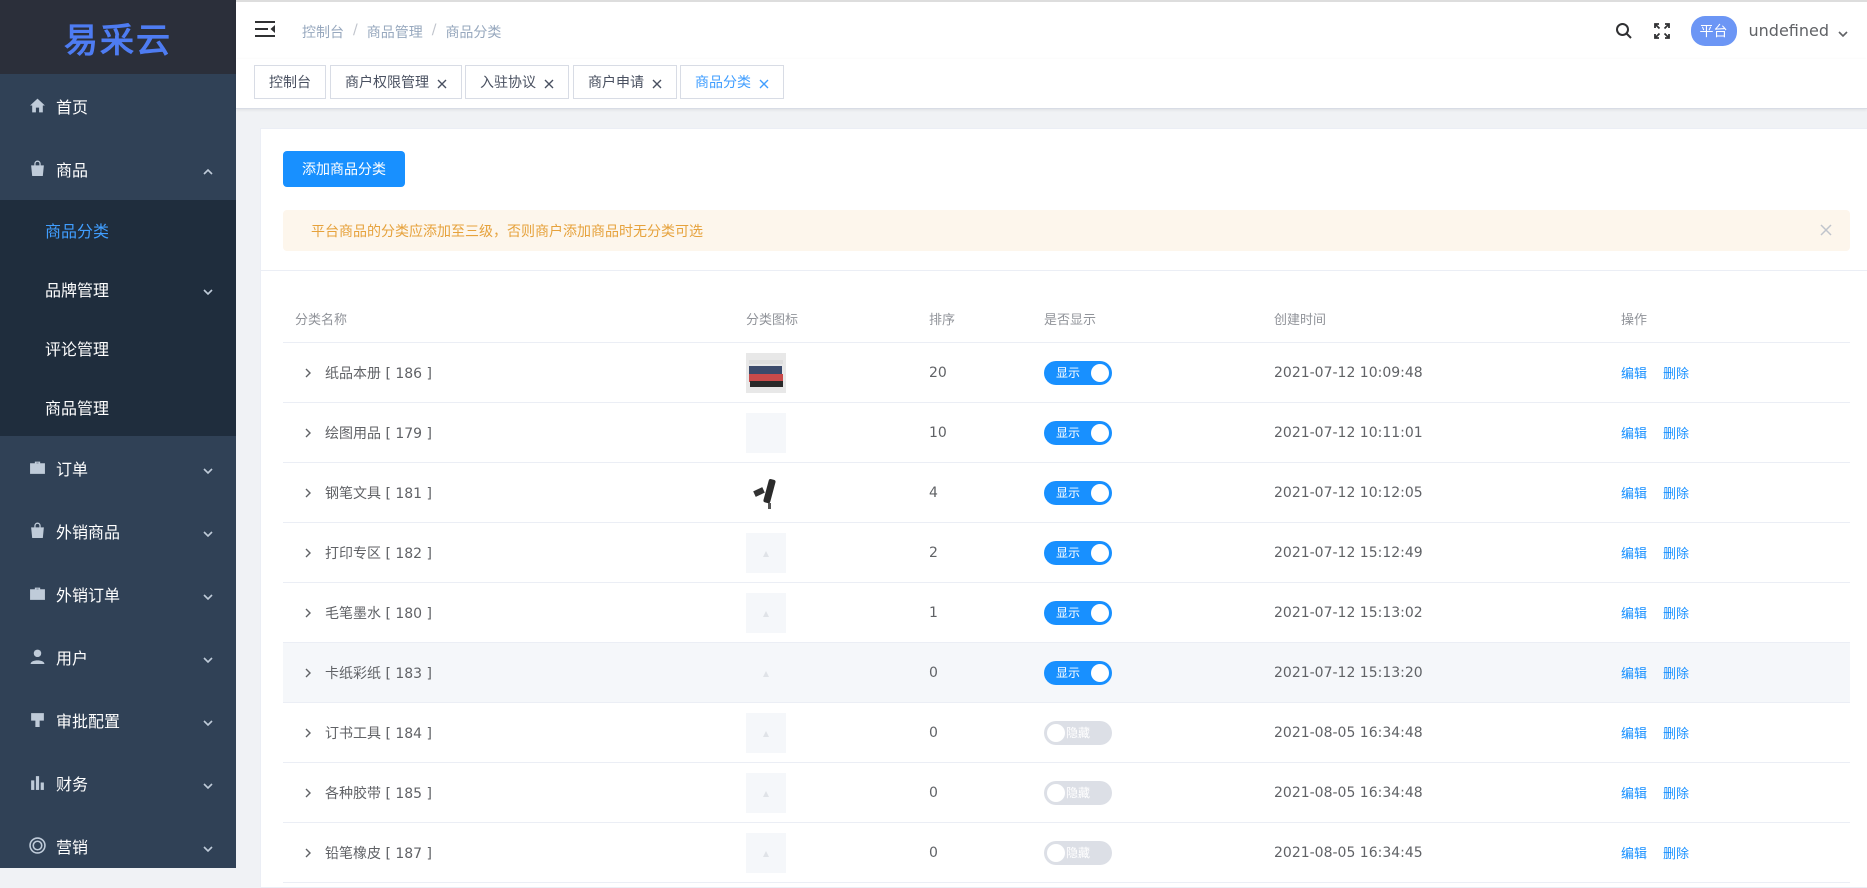  I want to click on category-name: 各种胶带 [ 185 ], so click(378, 793).